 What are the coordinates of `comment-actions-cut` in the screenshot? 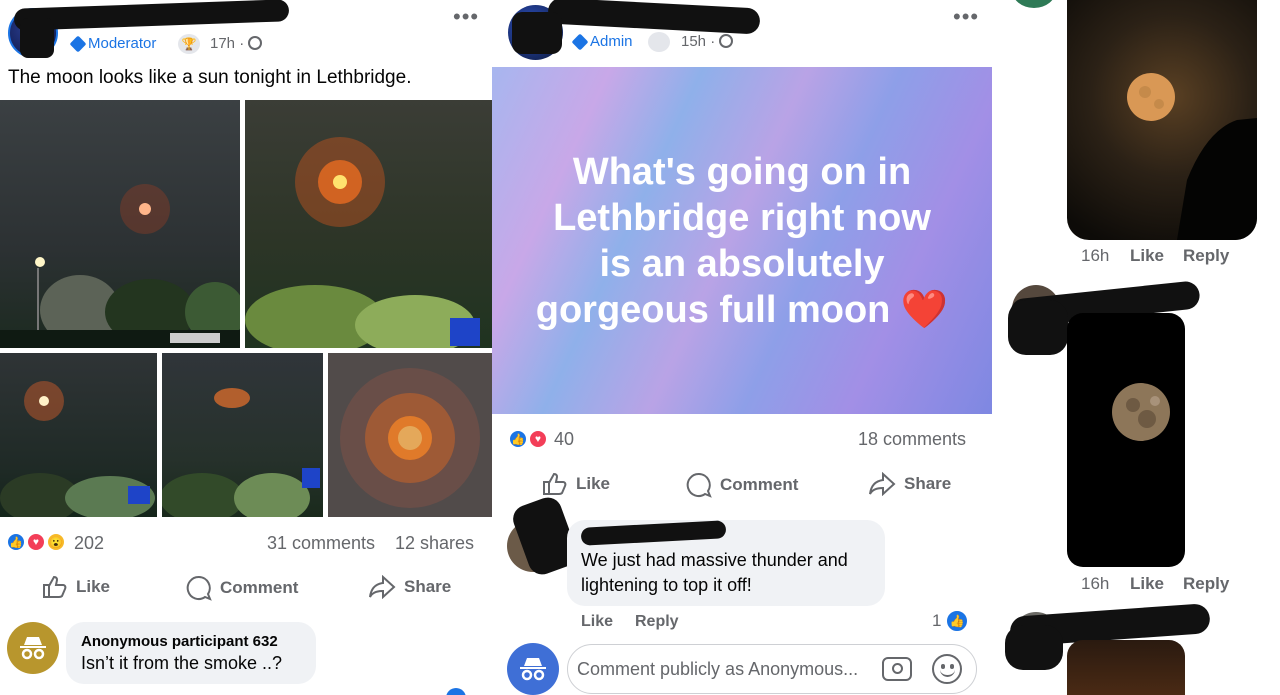 It's located at (130, 691).